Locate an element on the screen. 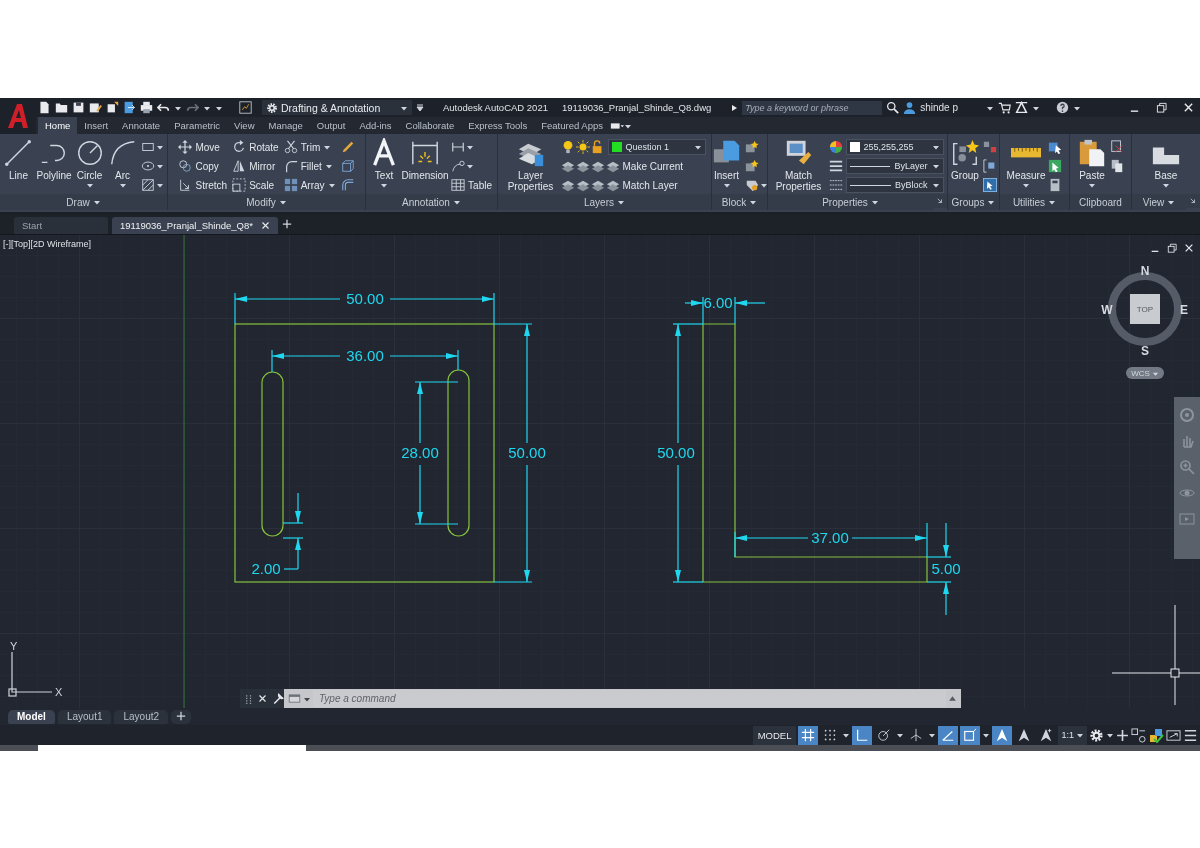 The image size is (1200, 848). cart-icon is located at coordinates (1004, 107).